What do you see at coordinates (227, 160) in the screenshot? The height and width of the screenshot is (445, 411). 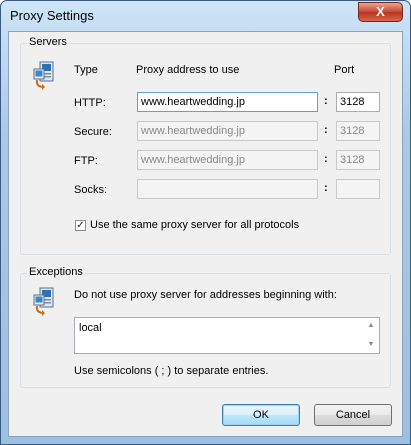 I see `ftp-address-input: www.heartwedding.jp` at bounding box center [227, 160].